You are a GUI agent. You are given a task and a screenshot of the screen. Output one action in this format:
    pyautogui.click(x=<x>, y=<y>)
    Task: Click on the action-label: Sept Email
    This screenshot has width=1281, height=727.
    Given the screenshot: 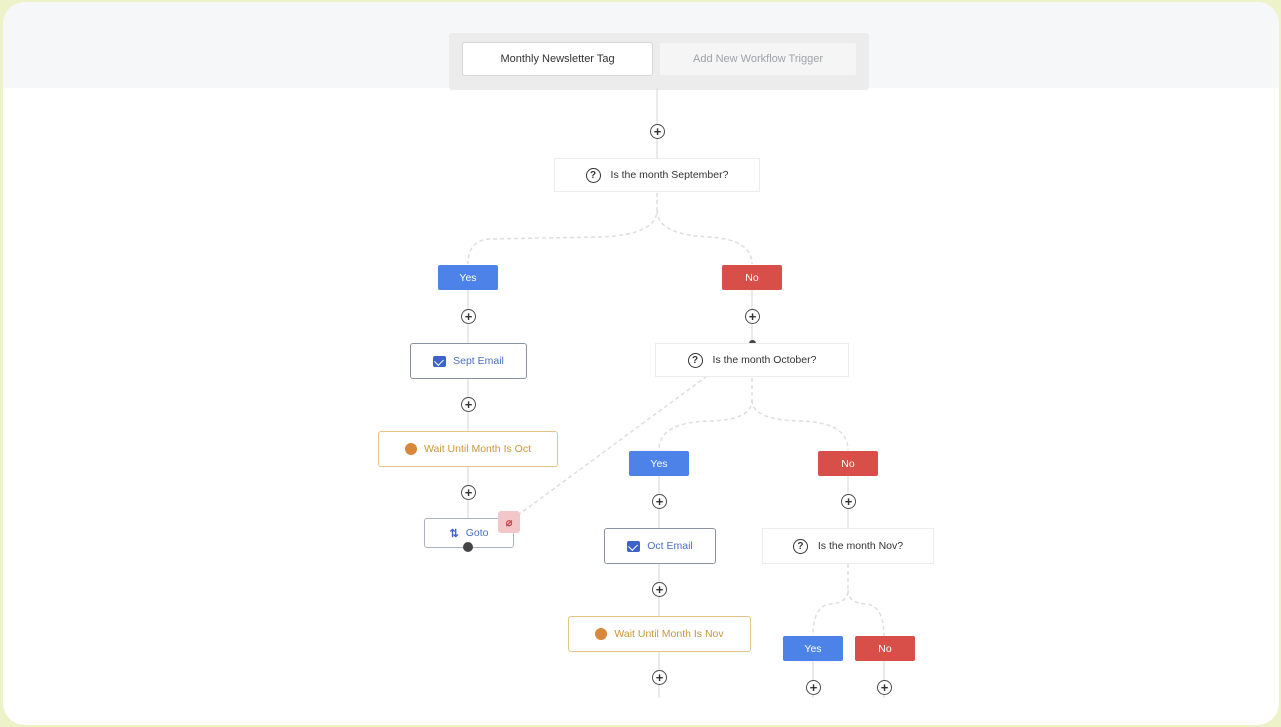 What is the action you would take?
    pyautogui.click(x=478, y=361)
    